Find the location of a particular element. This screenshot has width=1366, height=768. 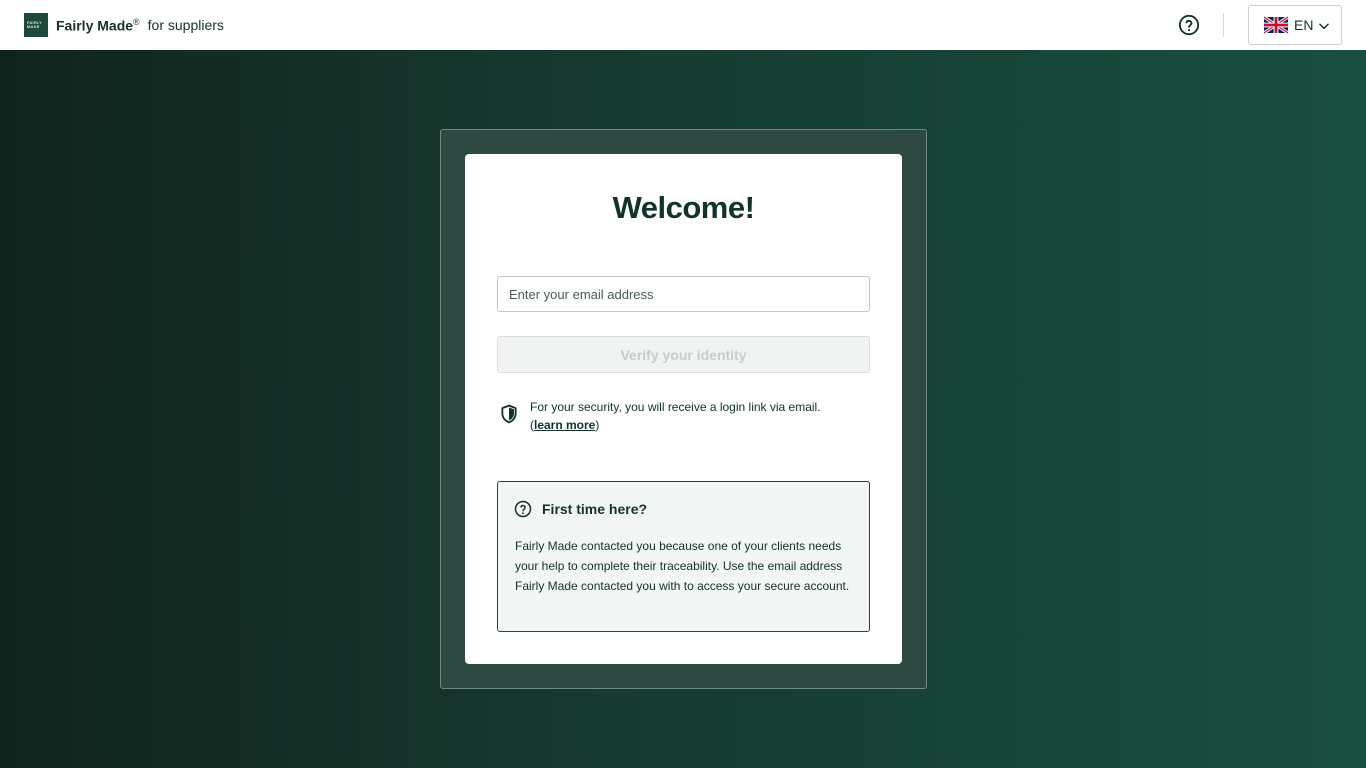

page-title: Welcome! is located at coordinates (683, 207).